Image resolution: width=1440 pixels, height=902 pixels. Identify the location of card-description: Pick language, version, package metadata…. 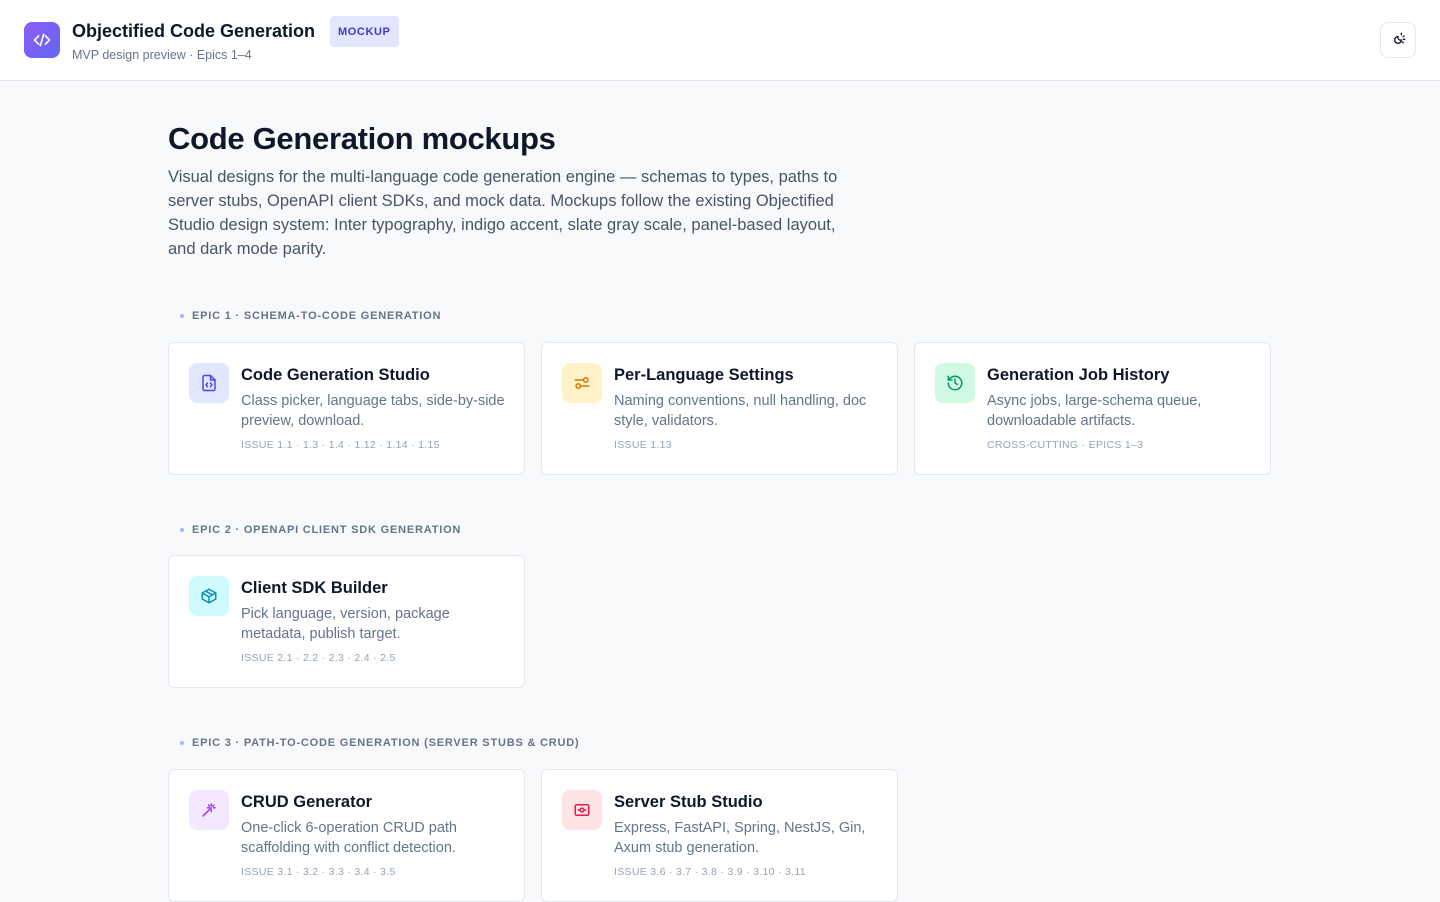
(345, 624).